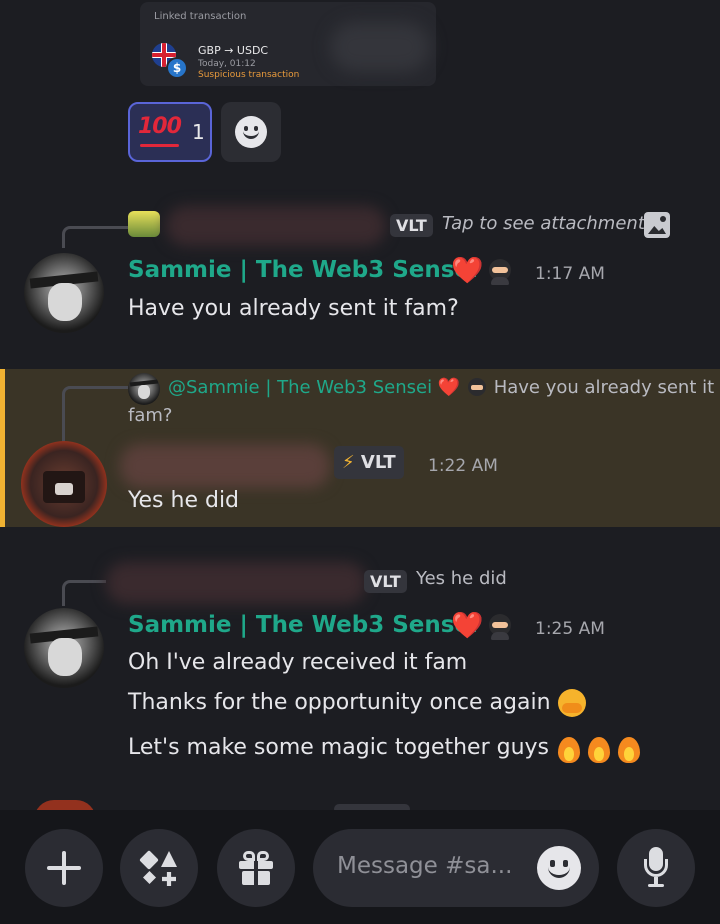 Image resolution: width=720 pixels, height=924 pixels. I want to click on message-text: Have you already sent it fam?, so click(293, 308).